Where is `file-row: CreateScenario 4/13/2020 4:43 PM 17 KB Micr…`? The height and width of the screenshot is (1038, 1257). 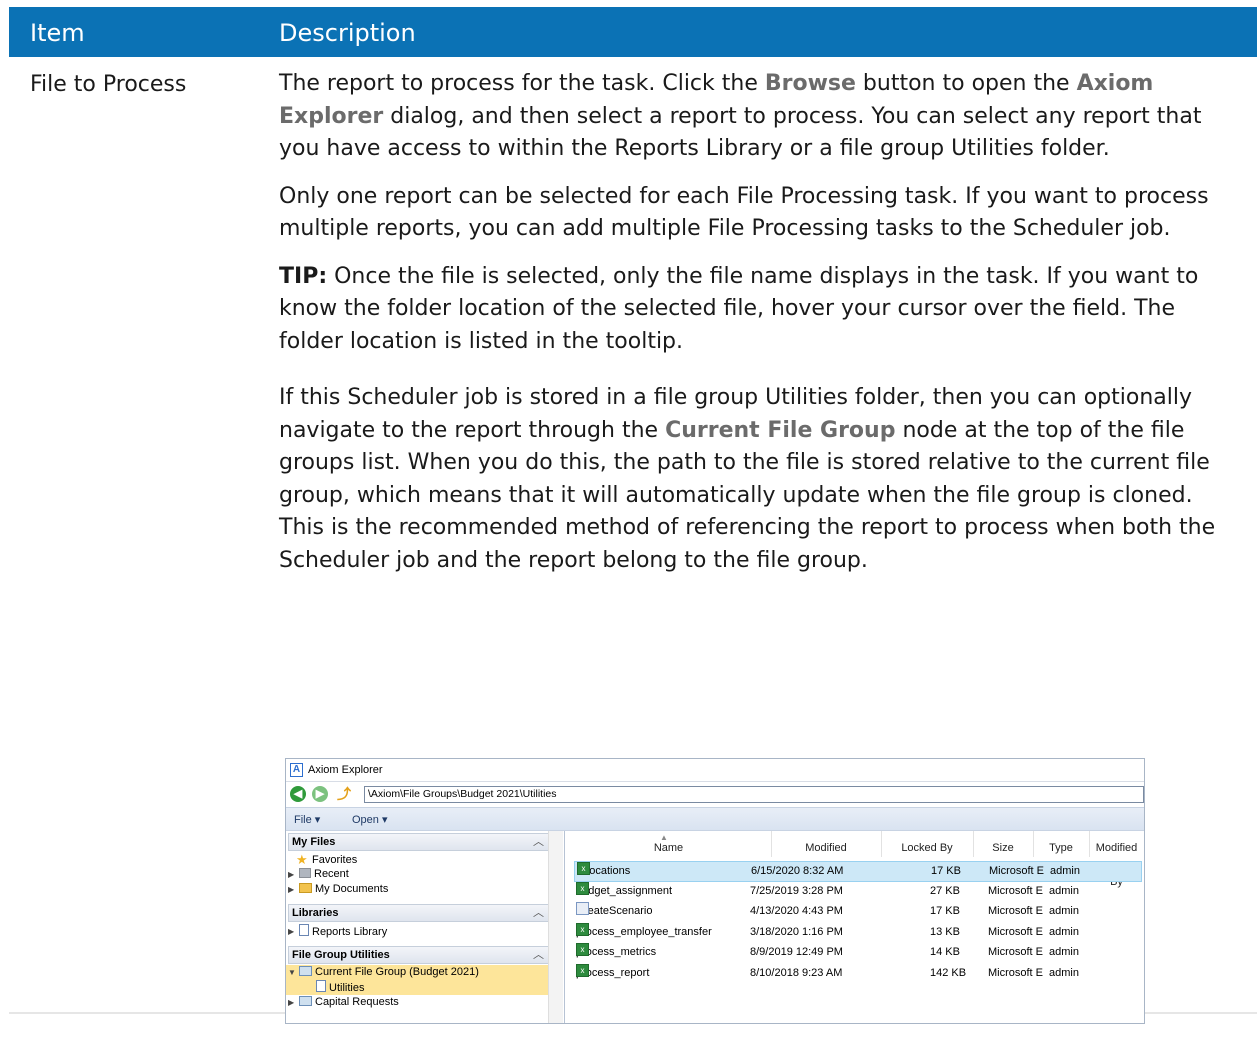 file-row: CreateScenario 4/13/2020 4:43 PM 17 KB Micr… is located at coordinates (857, 911).